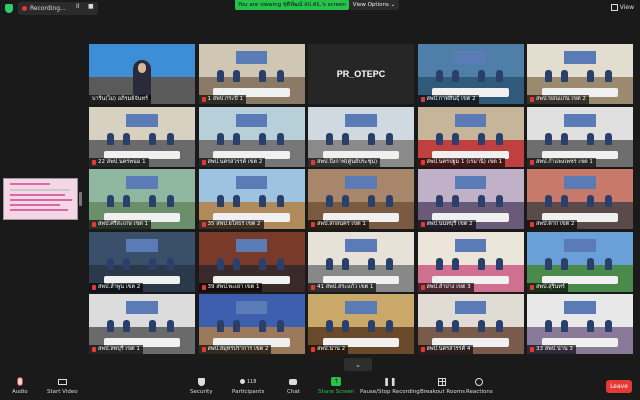 This screenshot has width=640, height=400. What do you see at coordinates (580, 324) in the screenshot?
I see `participant-tile: 33 สพป.น่าน 3` at bounding box center [580, 324].